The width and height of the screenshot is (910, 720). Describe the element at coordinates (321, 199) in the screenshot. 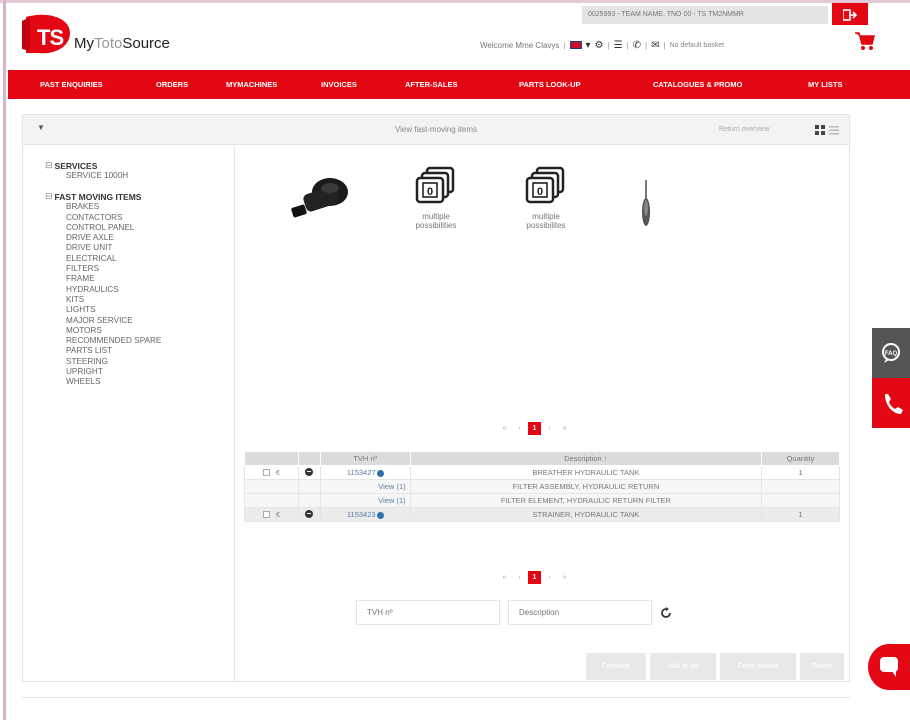

I see `part-thumbnail-breather` at that location.